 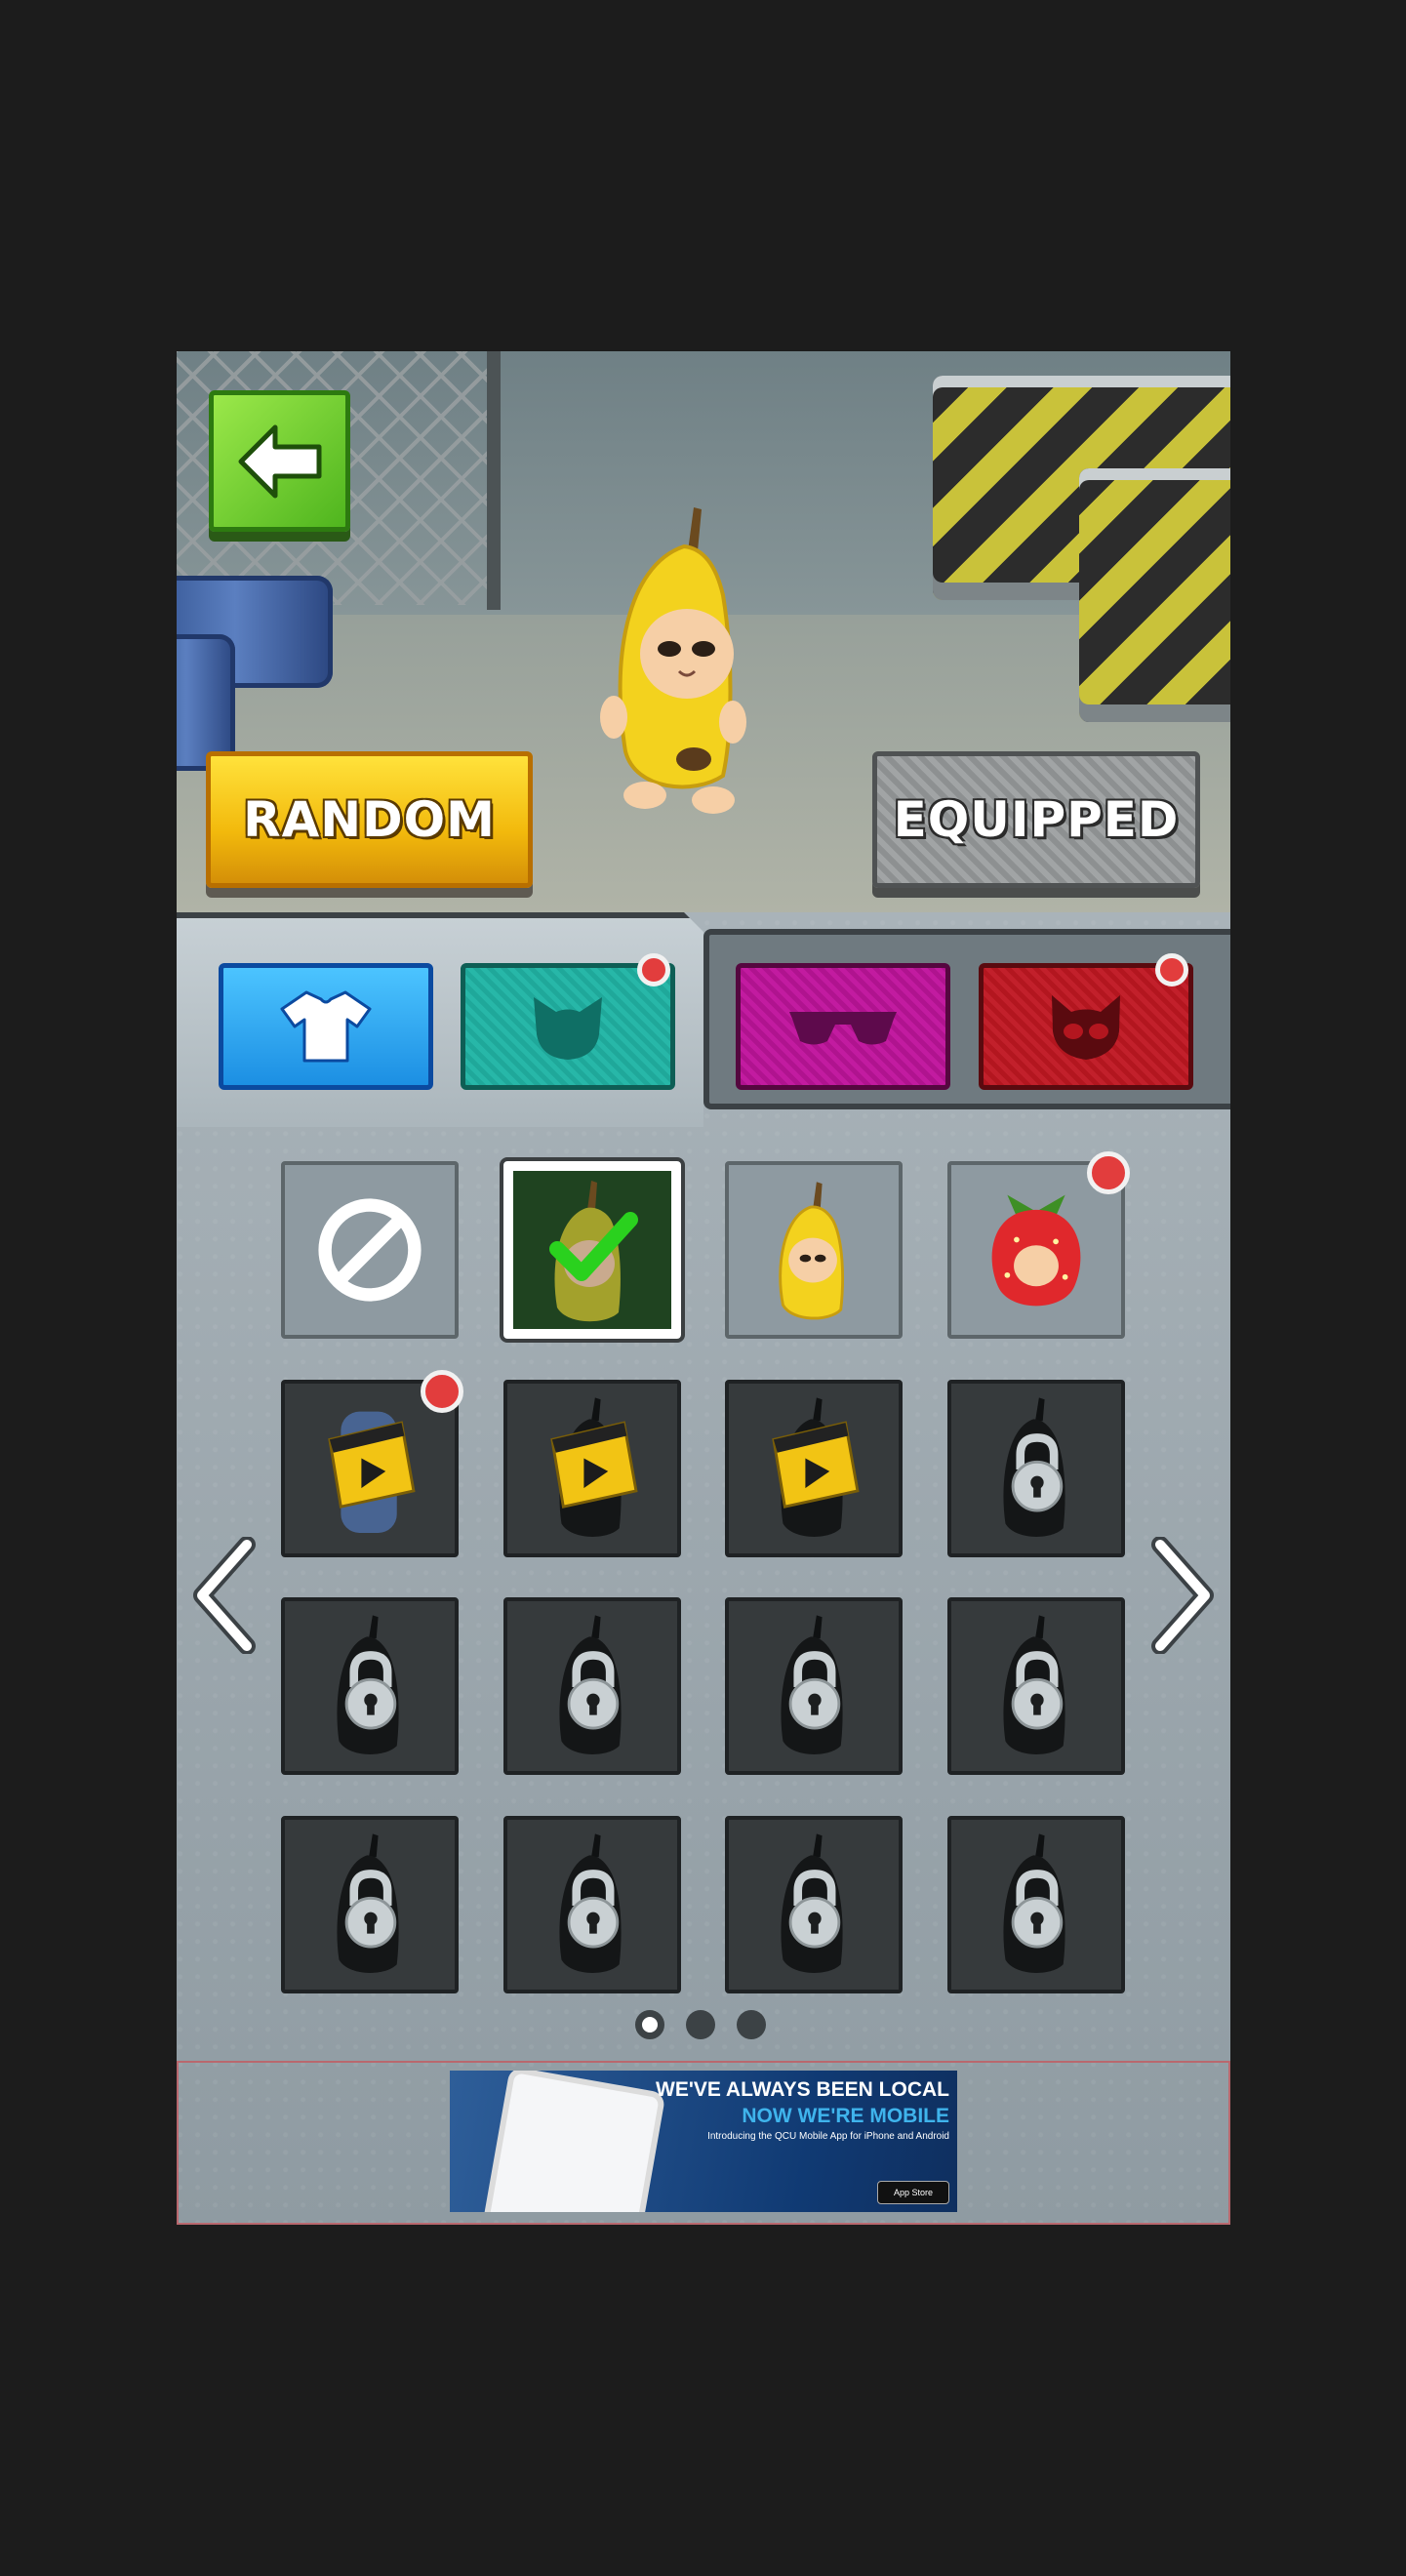 I want to click on sunglasses-icon, so click(x=843, y=1028).